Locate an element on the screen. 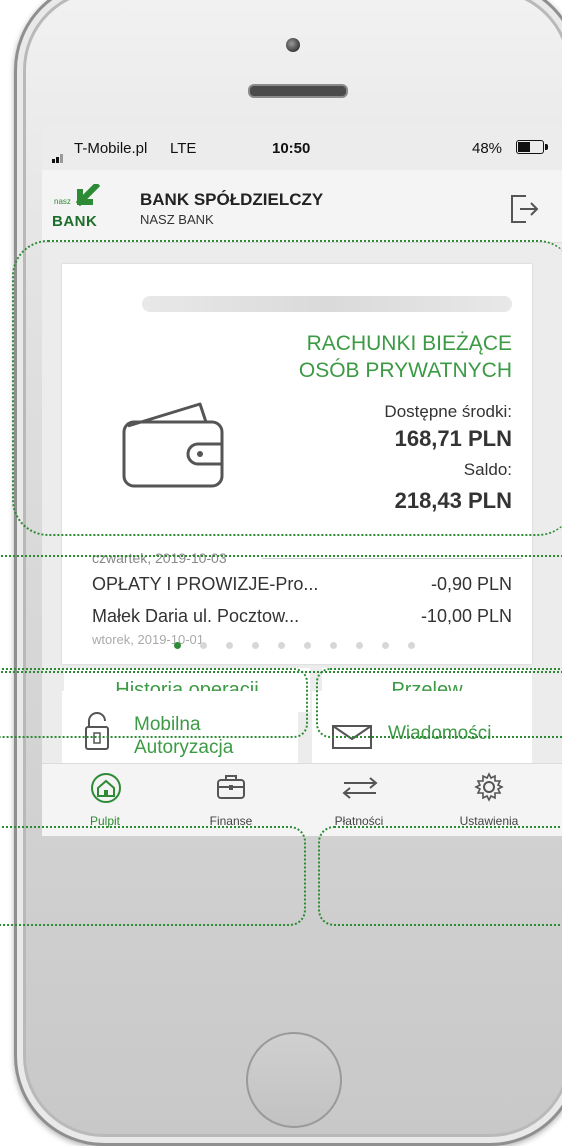 This screenshot has height=1146, width=562. bank-name: BANK SPÓŁDZIELCZY is located at coordinates (232, 199).